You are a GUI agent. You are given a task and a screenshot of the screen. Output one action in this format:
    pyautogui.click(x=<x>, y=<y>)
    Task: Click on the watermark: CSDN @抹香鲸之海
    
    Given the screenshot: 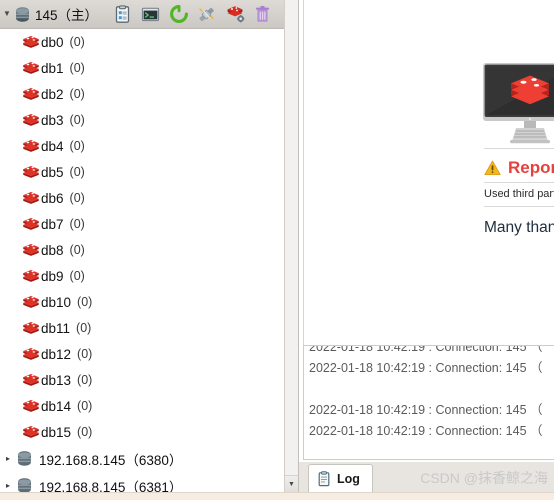 What is the action you would take?
    pyautogui.click(x=484, y=478)
    